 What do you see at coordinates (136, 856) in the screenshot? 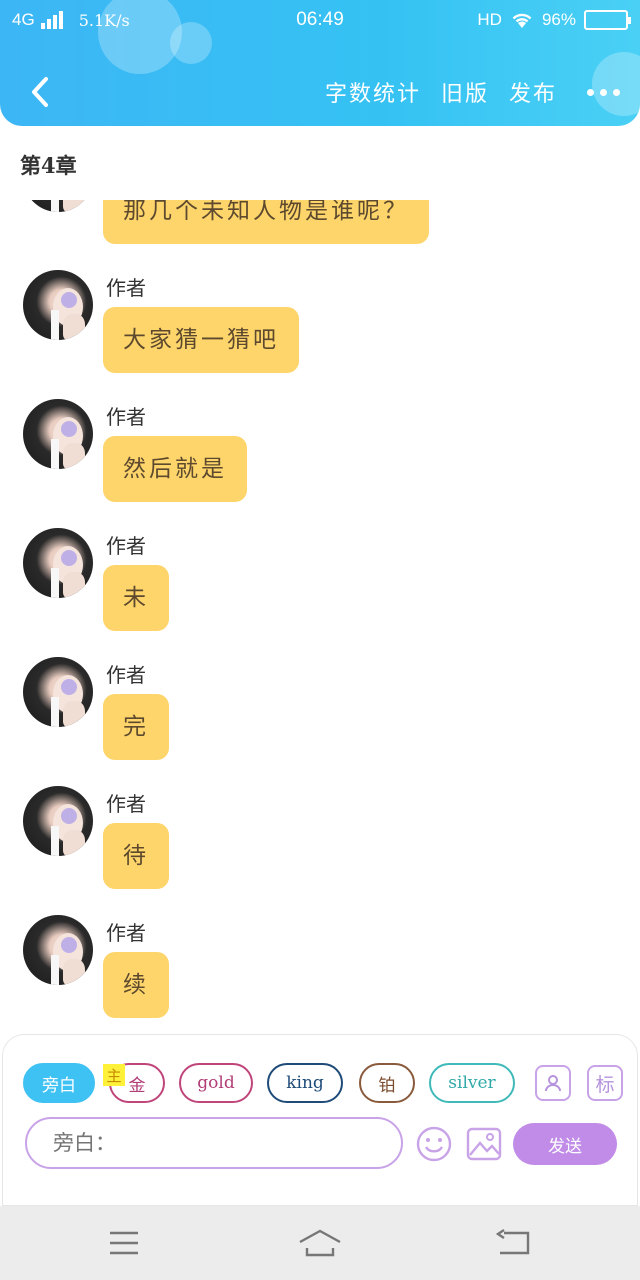
I see `message-bubble: 待` at bounding box center [136, 856].